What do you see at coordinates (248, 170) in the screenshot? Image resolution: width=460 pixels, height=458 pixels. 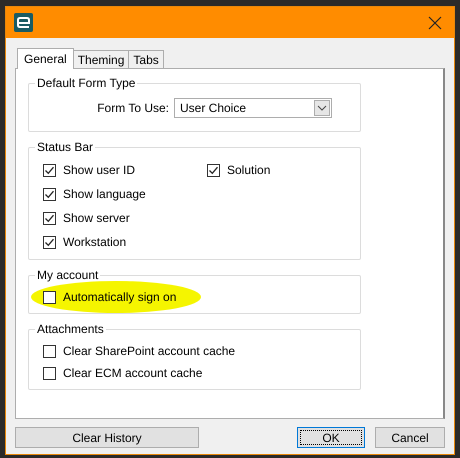 I see `checkbox-label: Solution` at bounding box center [248, 170].